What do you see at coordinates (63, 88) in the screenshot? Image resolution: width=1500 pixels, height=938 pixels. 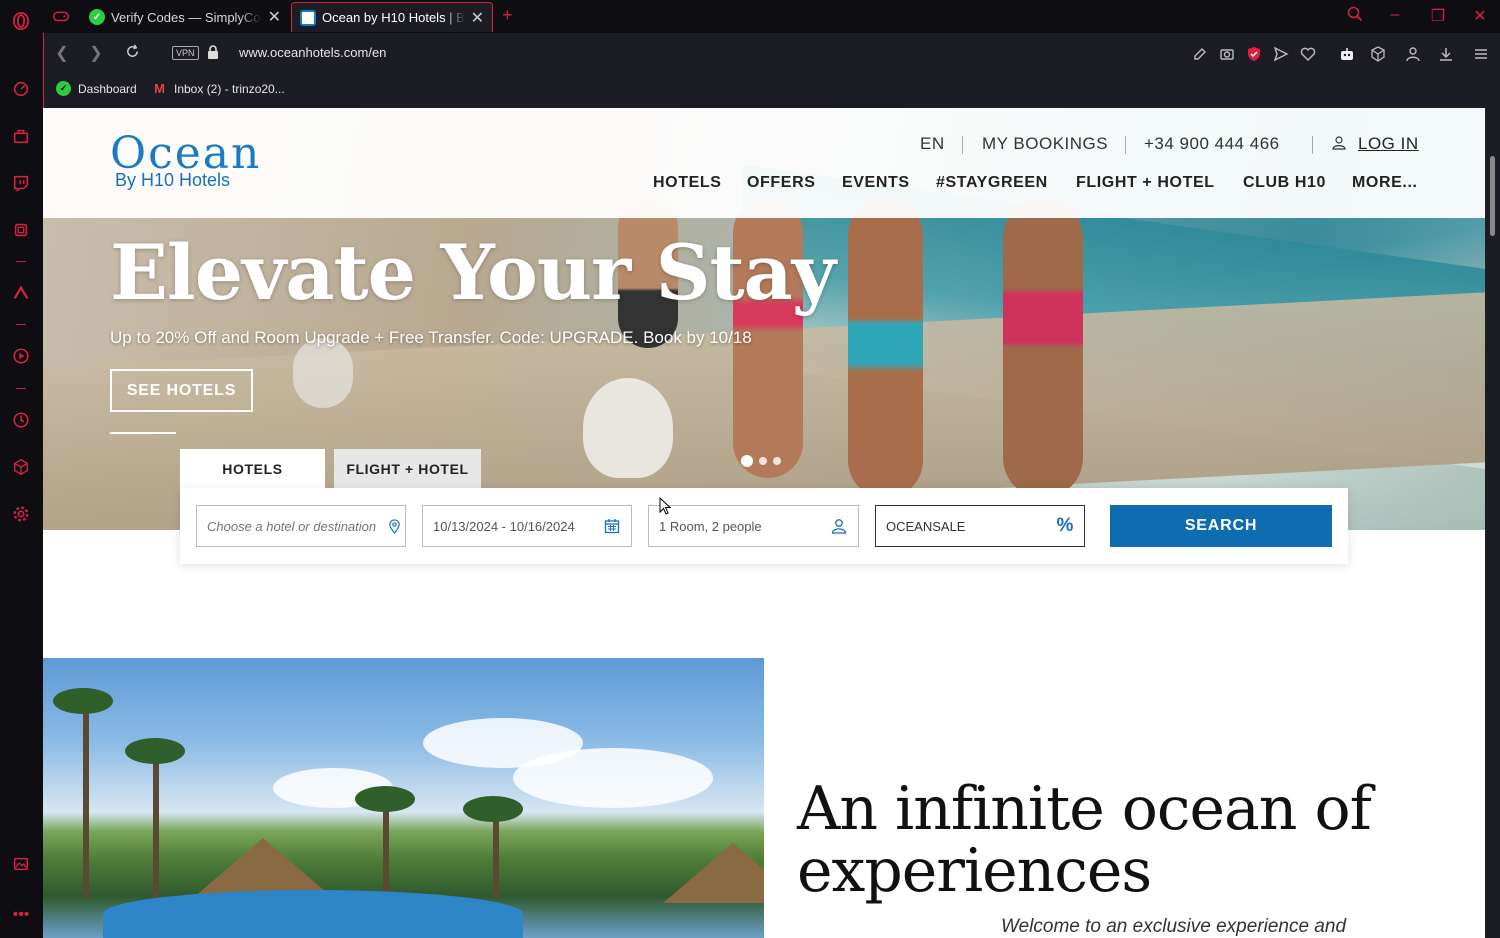 I see `dashboard-icon: ✓` at bounding box center [63, 88].